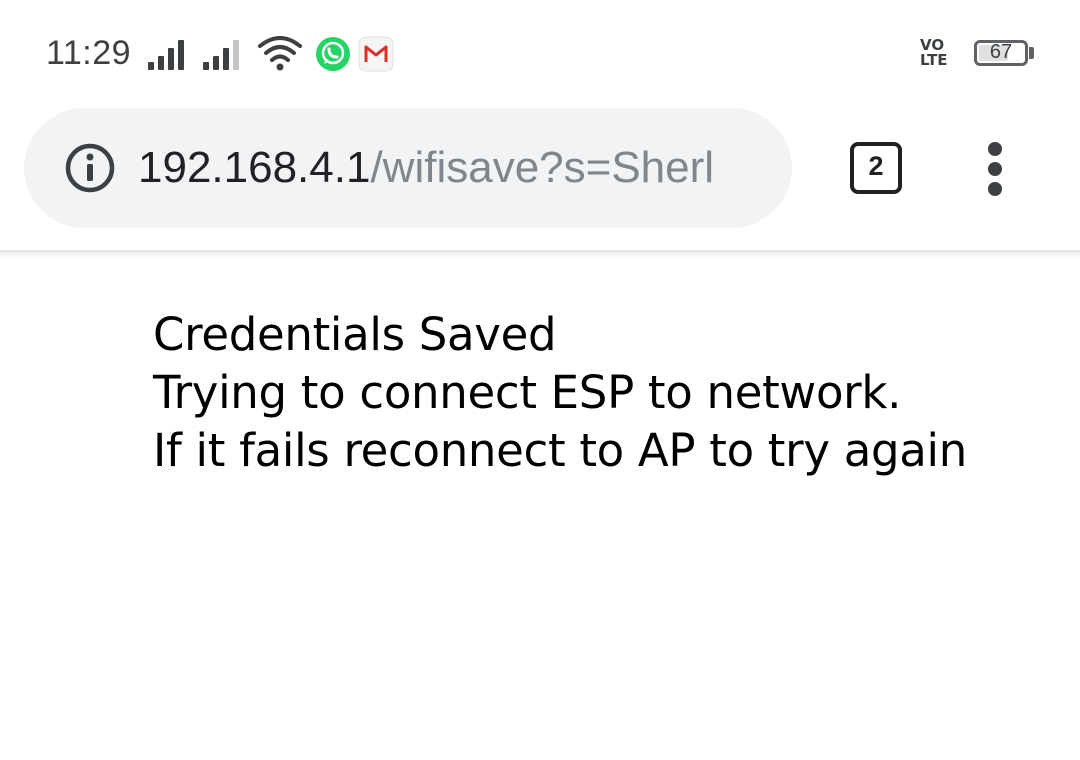 This screenshot has width=1080, height=760. I want to click on status-message-line: If it fails reconnect to AP to try again, so click(560, 450).